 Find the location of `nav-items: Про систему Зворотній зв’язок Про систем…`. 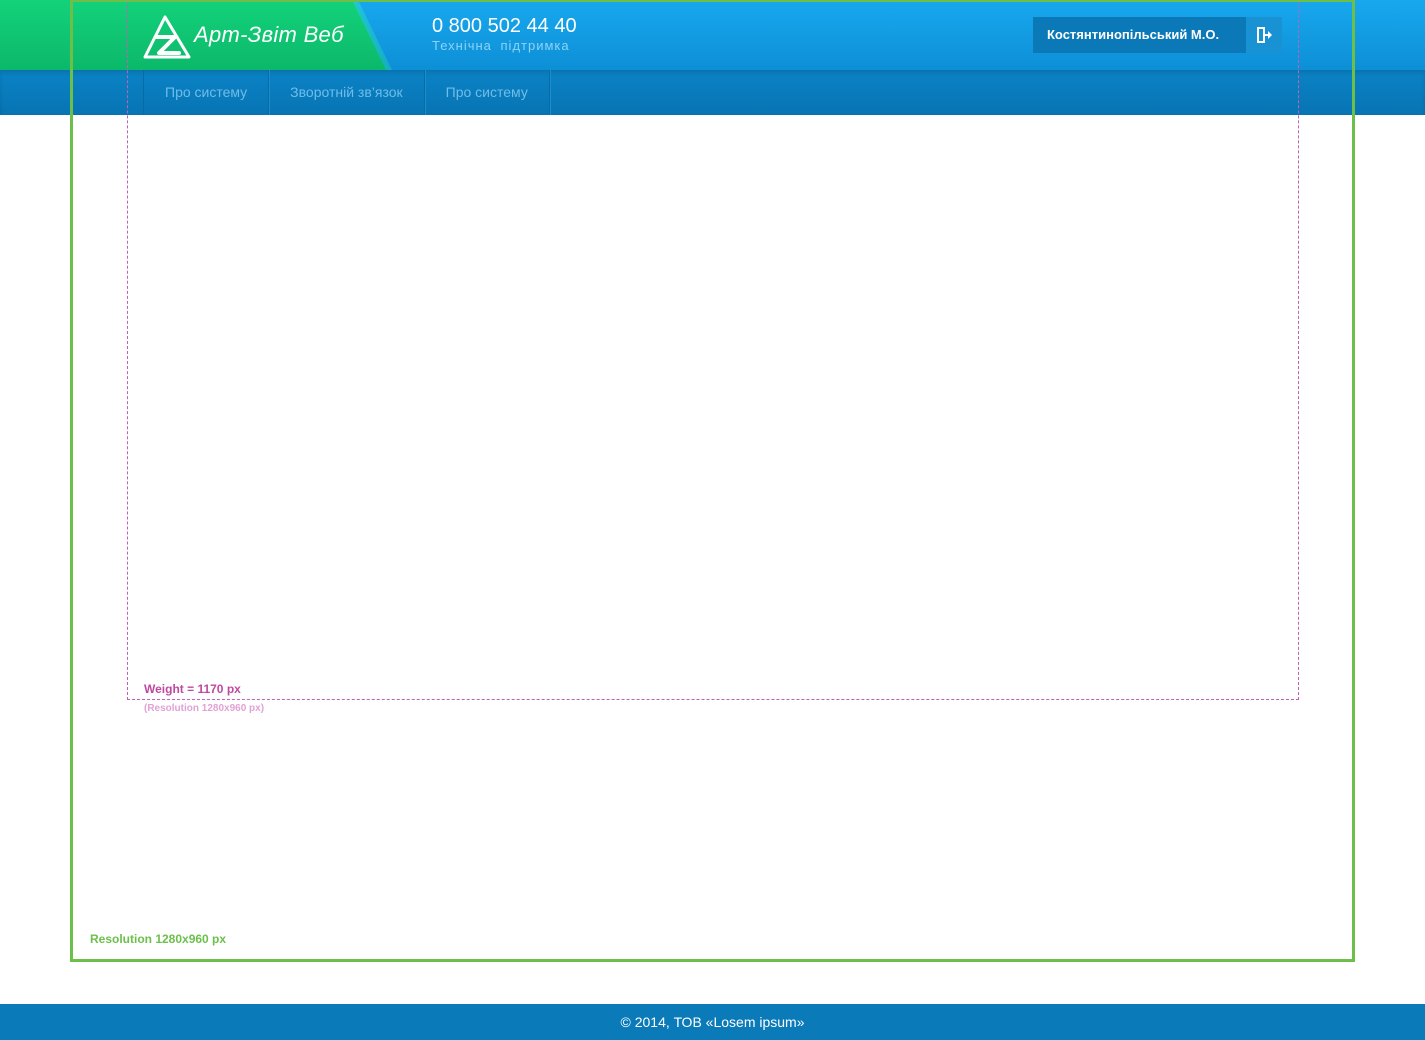

nav-items: Про систему Зворотній зв’язок Про систем… is located at coordinates (346, 92).